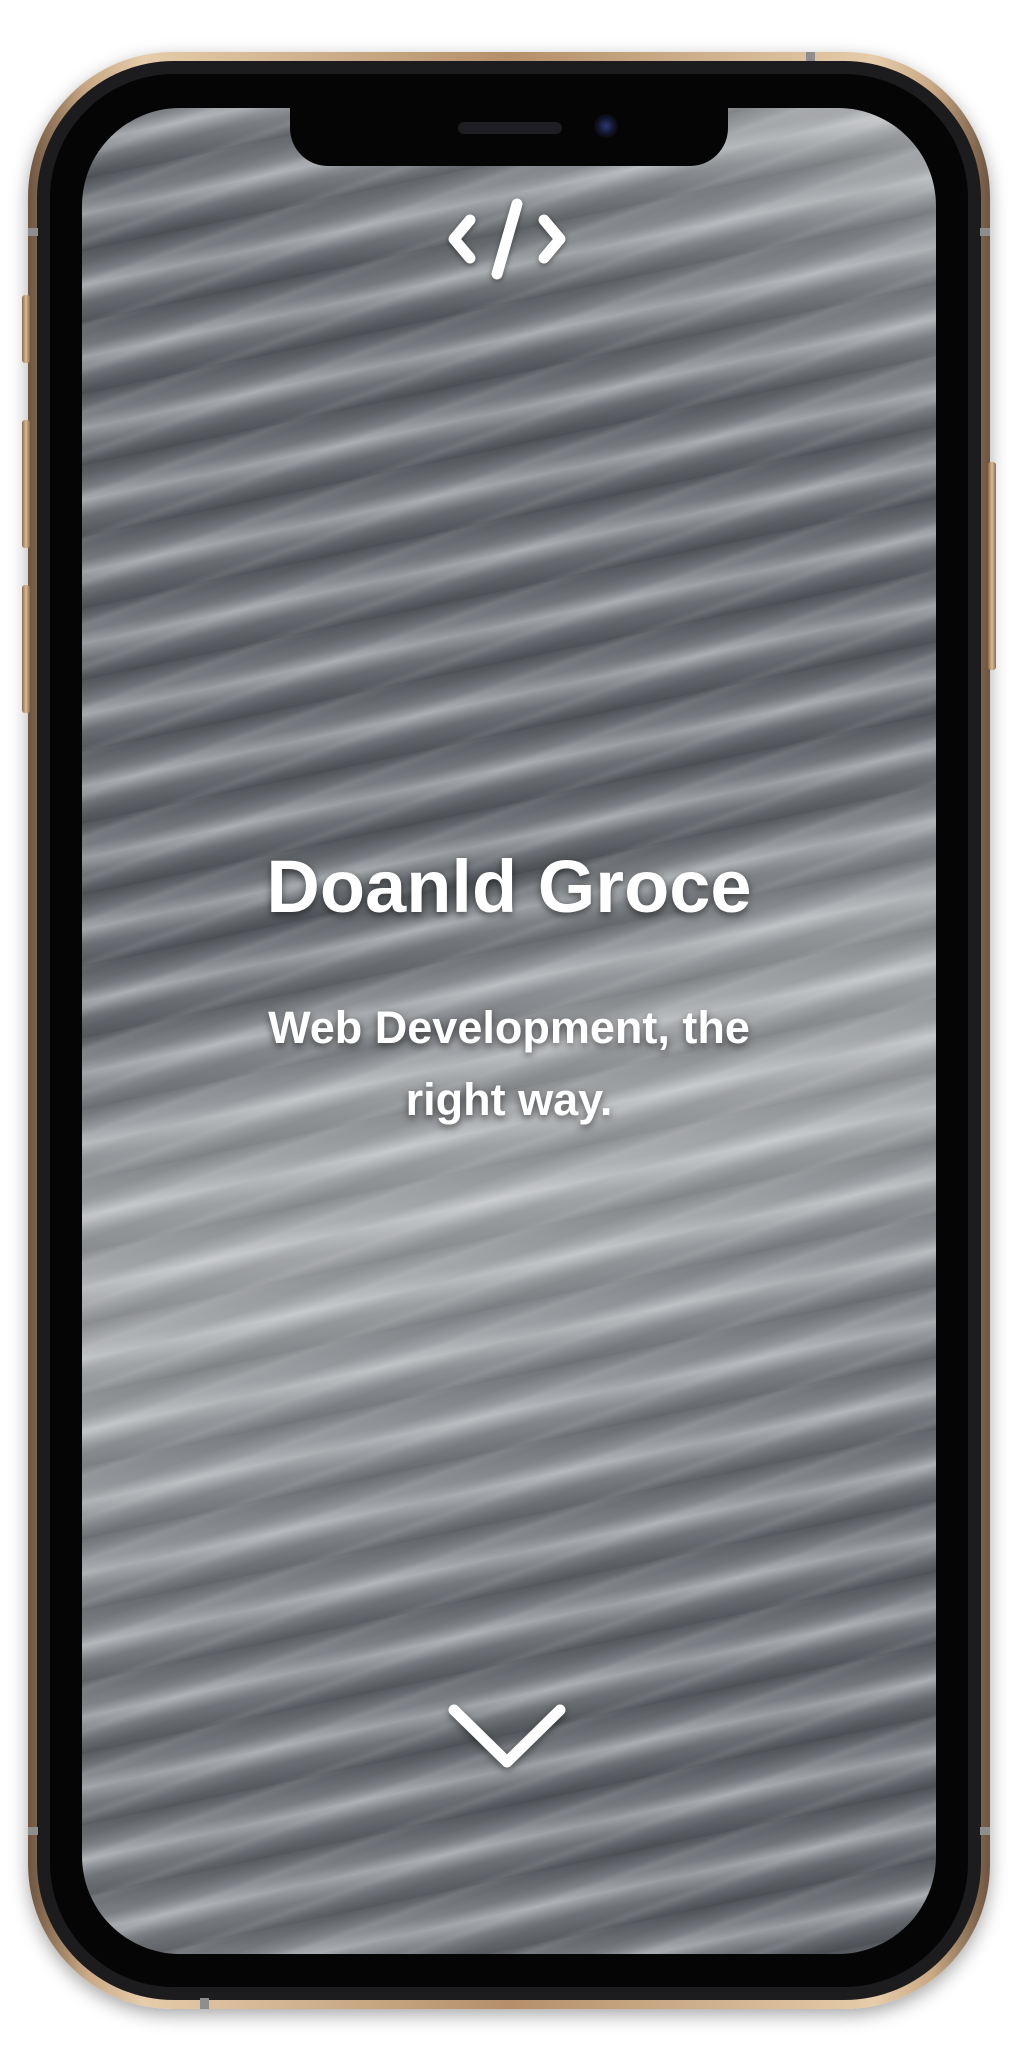 The height and width of the screenshot is (2061, 1018). Describe the element at coordinates (509, 886) in the screenshot. I see `hero-title: Doanld Groce` at that location.